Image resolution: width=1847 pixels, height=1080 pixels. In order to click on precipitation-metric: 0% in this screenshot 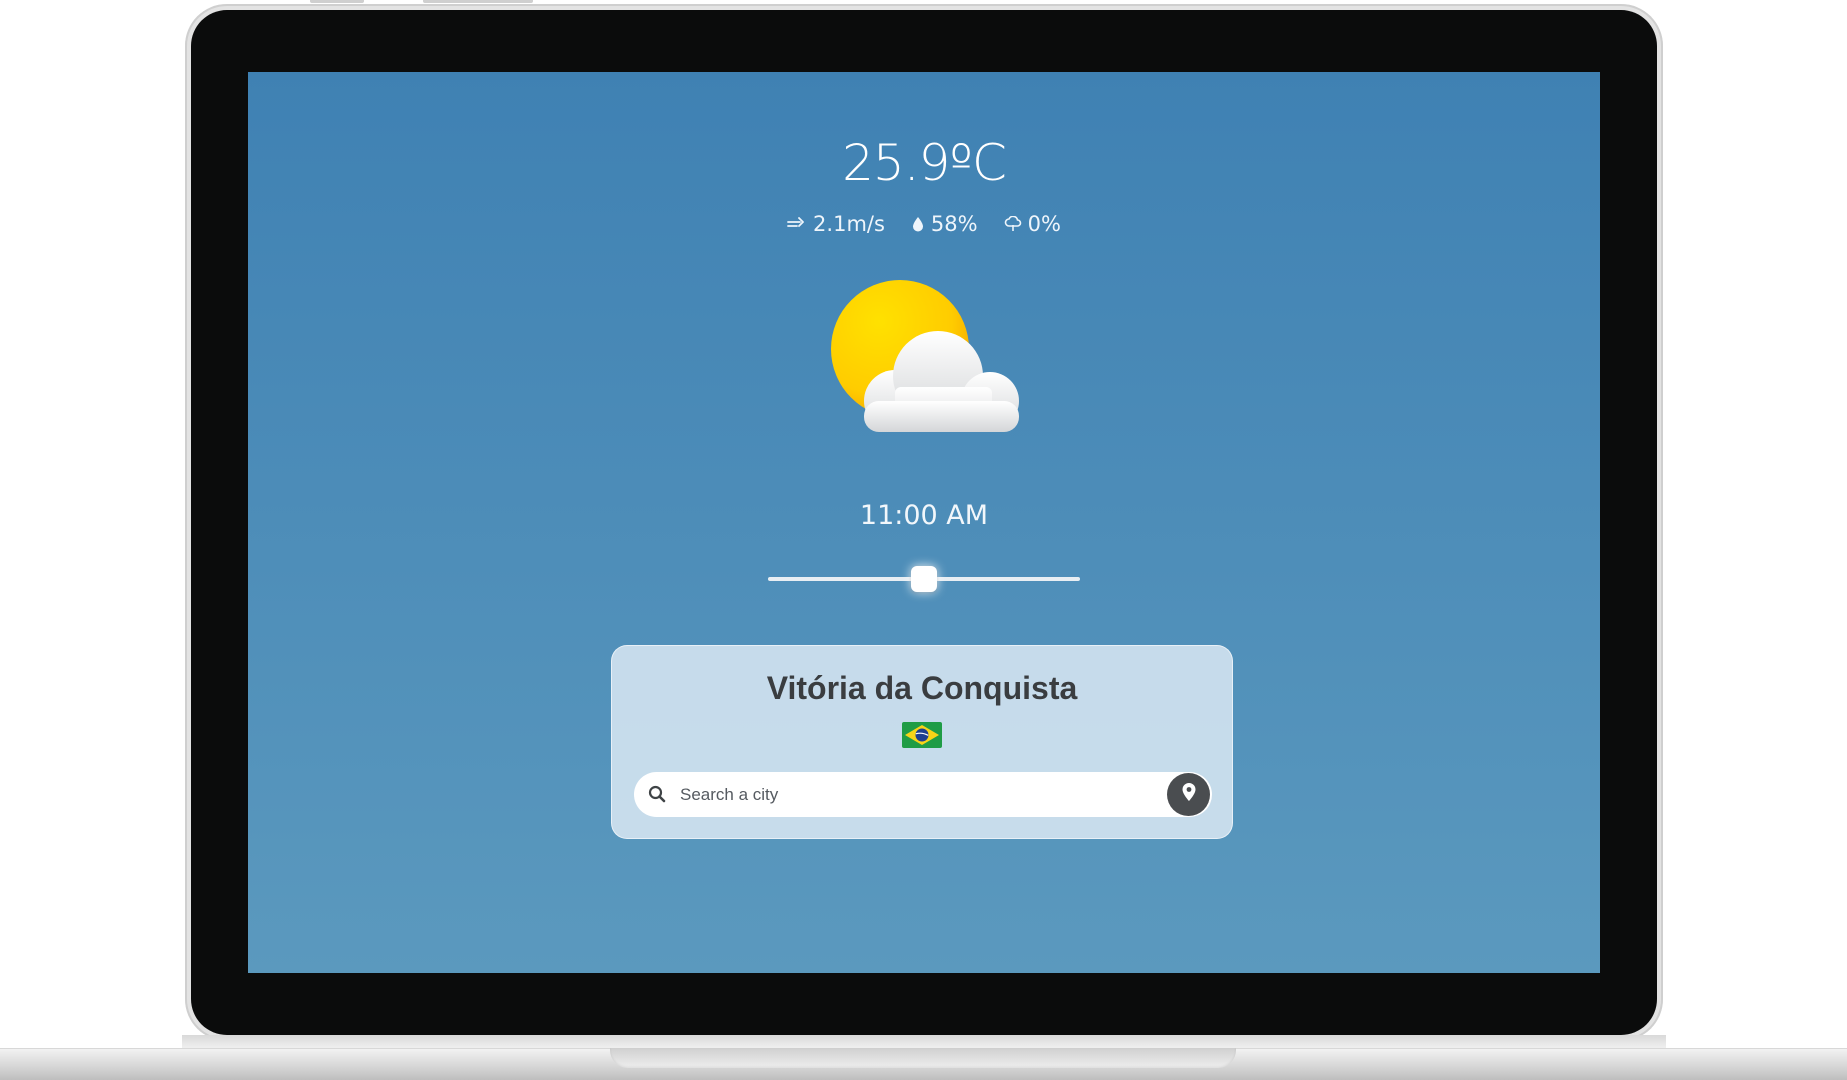, I will do `click(1032, 224)`.